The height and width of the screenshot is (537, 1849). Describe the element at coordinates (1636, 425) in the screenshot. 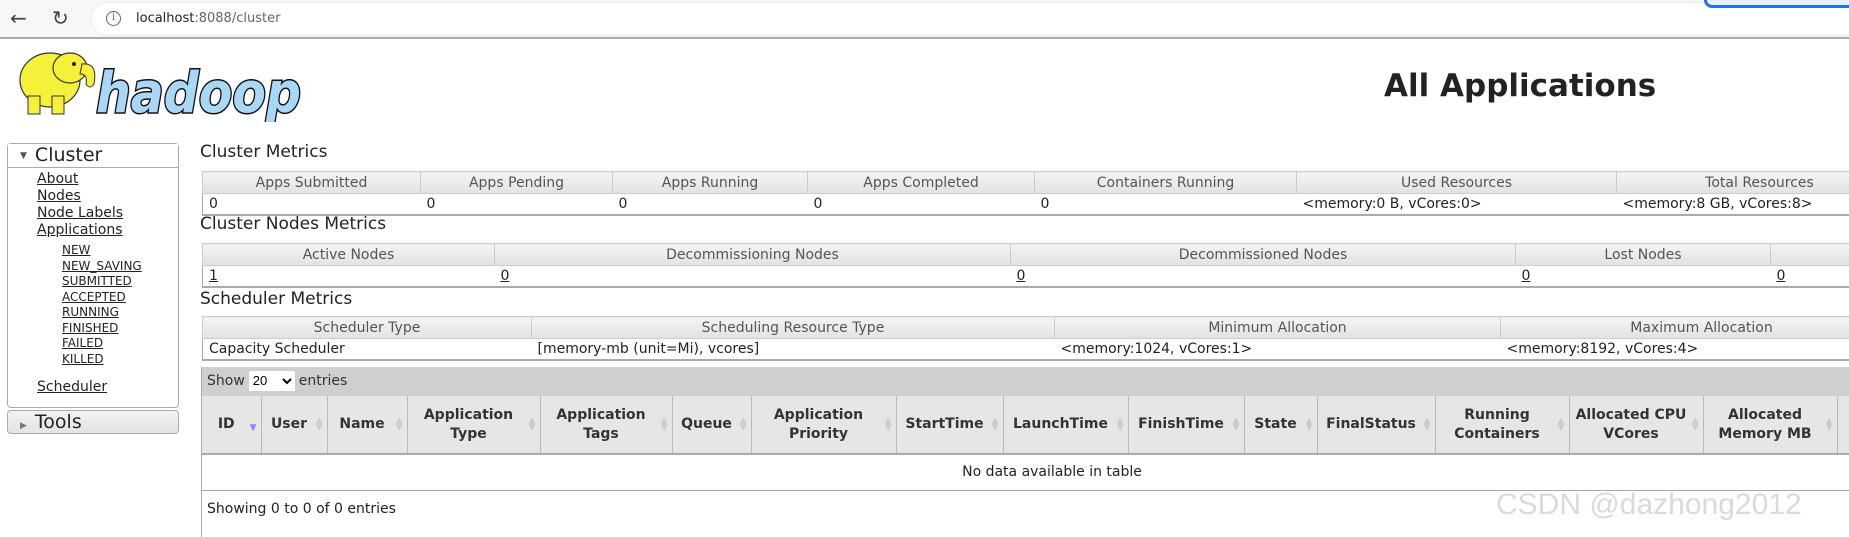

I see `column-header-allocated-cpu-vcores: Allocated CPU VCores▲▼` at that location.